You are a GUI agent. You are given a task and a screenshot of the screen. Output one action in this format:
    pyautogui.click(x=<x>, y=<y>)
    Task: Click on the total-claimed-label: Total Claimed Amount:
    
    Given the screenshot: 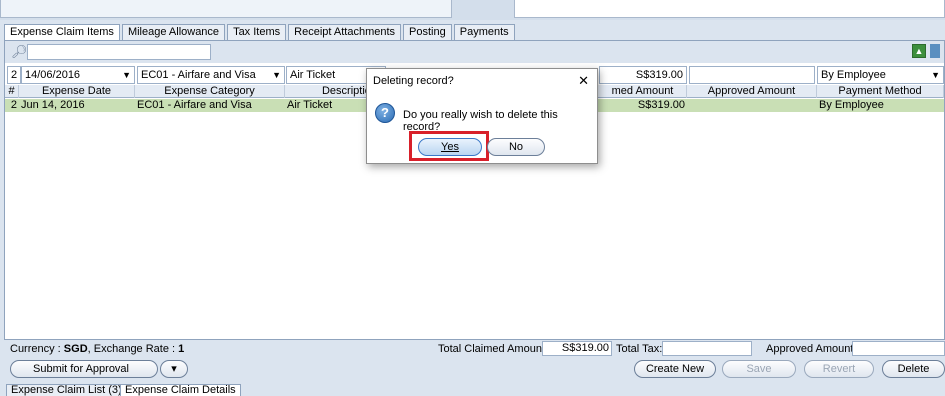 What is the action you would take?
    pyautogui.click(x=493, y=349)
    